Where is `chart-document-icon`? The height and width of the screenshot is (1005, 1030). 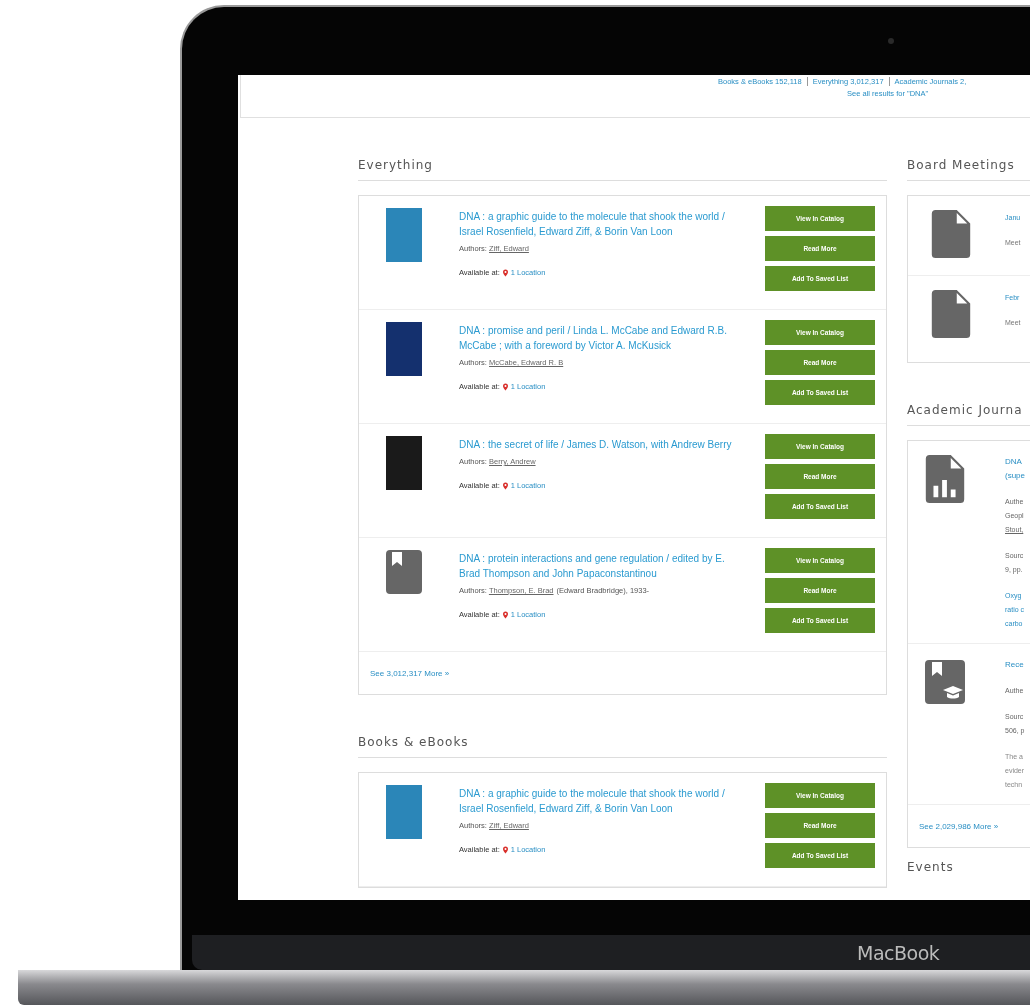
chart-document-icon is located at coordinates (945, 479).